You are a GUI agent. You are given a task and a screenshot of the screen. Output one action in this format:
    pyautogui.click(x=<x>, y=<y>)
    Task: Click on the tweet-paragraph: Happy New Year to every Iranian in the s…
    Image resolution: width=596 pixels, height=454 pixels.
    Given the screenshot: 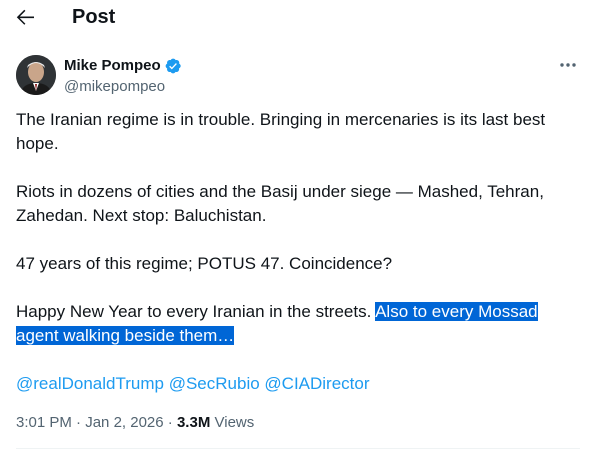 What is the action you would take?
    pyautogui.click(x=296, y=324)
    